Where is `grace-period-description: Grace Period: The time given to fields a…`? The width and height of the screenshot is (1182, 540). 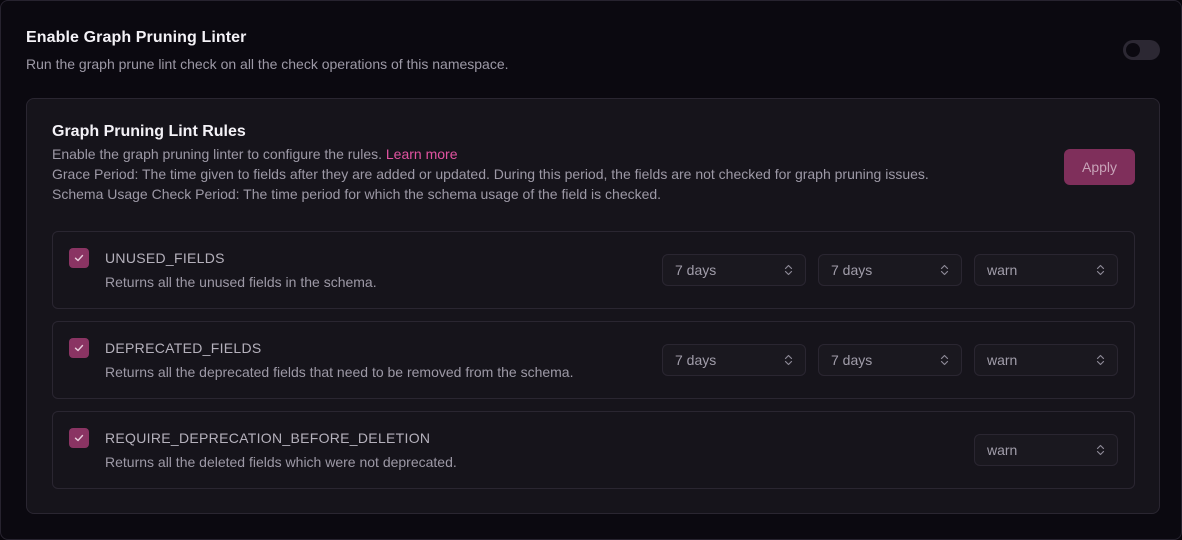
grace-period-description: Grace Period: The time given to fields a… is located at coordinates (490, 174).